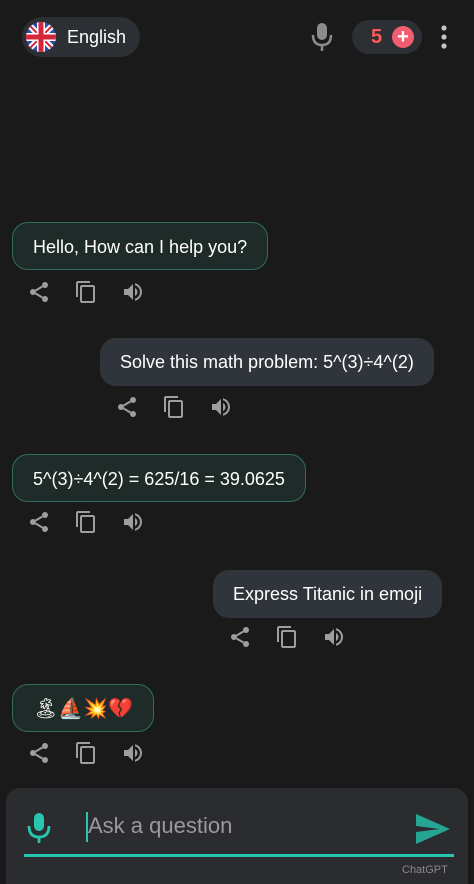 The height and width of the screenshot is (884, 474). What do you see at coordinates (238, 826) in the screenshot?
I see `ask-question-input` at bounding box center [238, 826].